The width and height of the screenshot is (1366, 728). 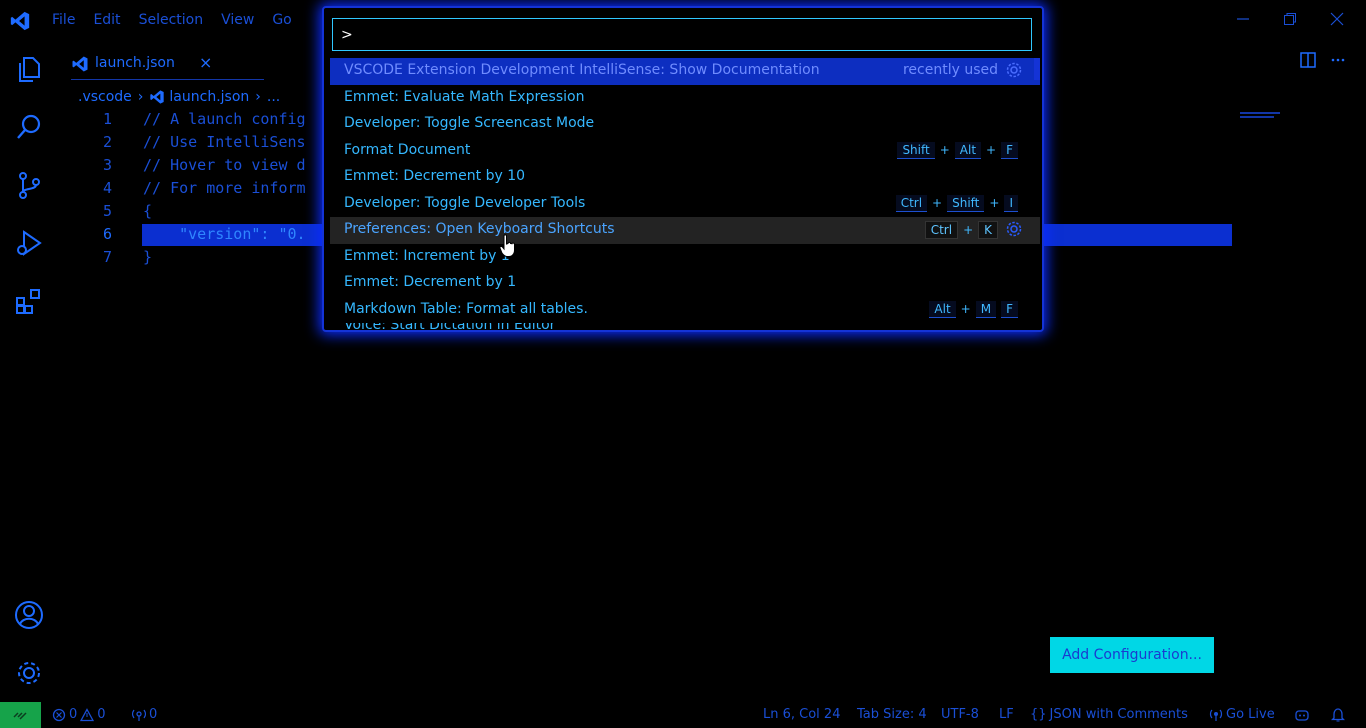 What do you see at coordinates (29, 673) in the screenshot?
I see `settings-gear-icon` at bounding box center [29, 673].